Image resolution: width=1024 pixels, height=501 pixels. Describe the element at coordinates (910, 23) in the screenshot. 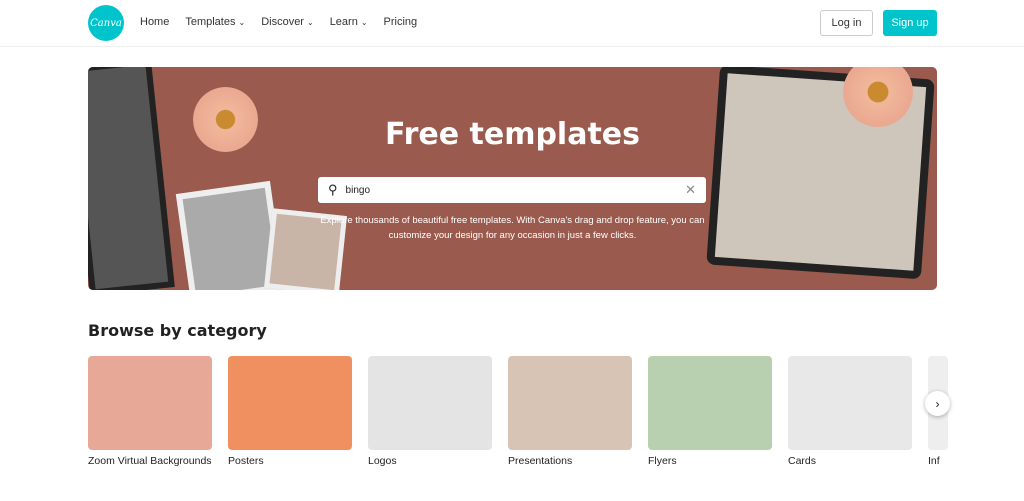

I see `signup-button: Sign up` at that location.